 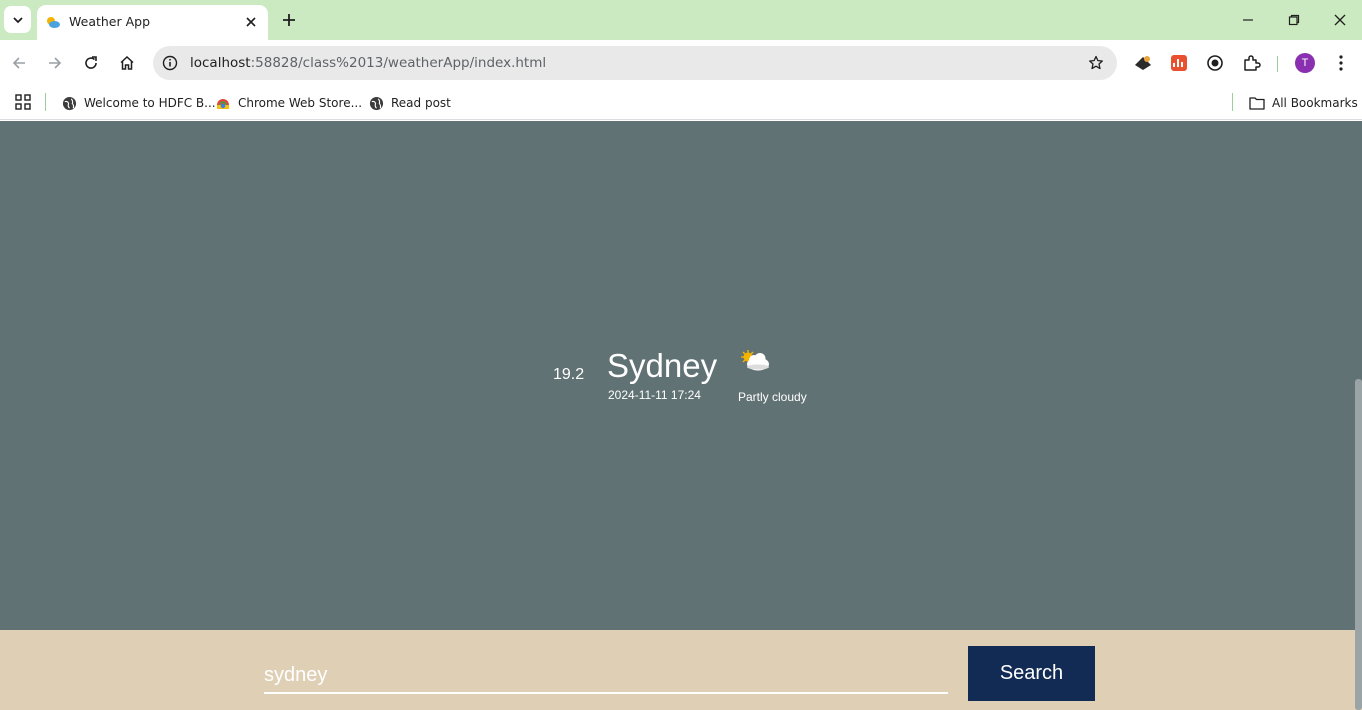 I want to click on browser-menu-button, so click(x=1341, y=63).